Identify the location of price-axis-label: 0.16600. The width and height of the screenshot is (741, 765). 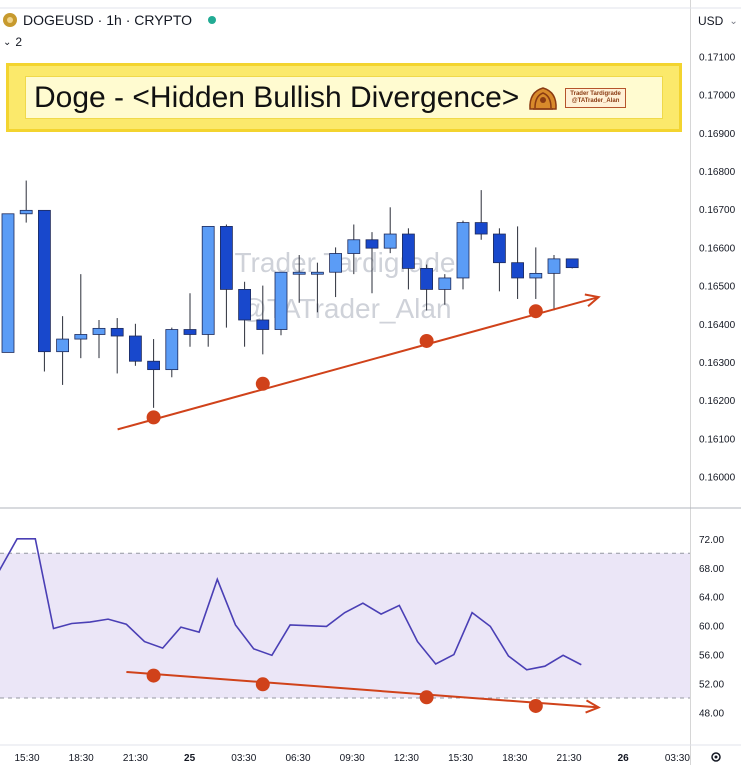
(717, 248).